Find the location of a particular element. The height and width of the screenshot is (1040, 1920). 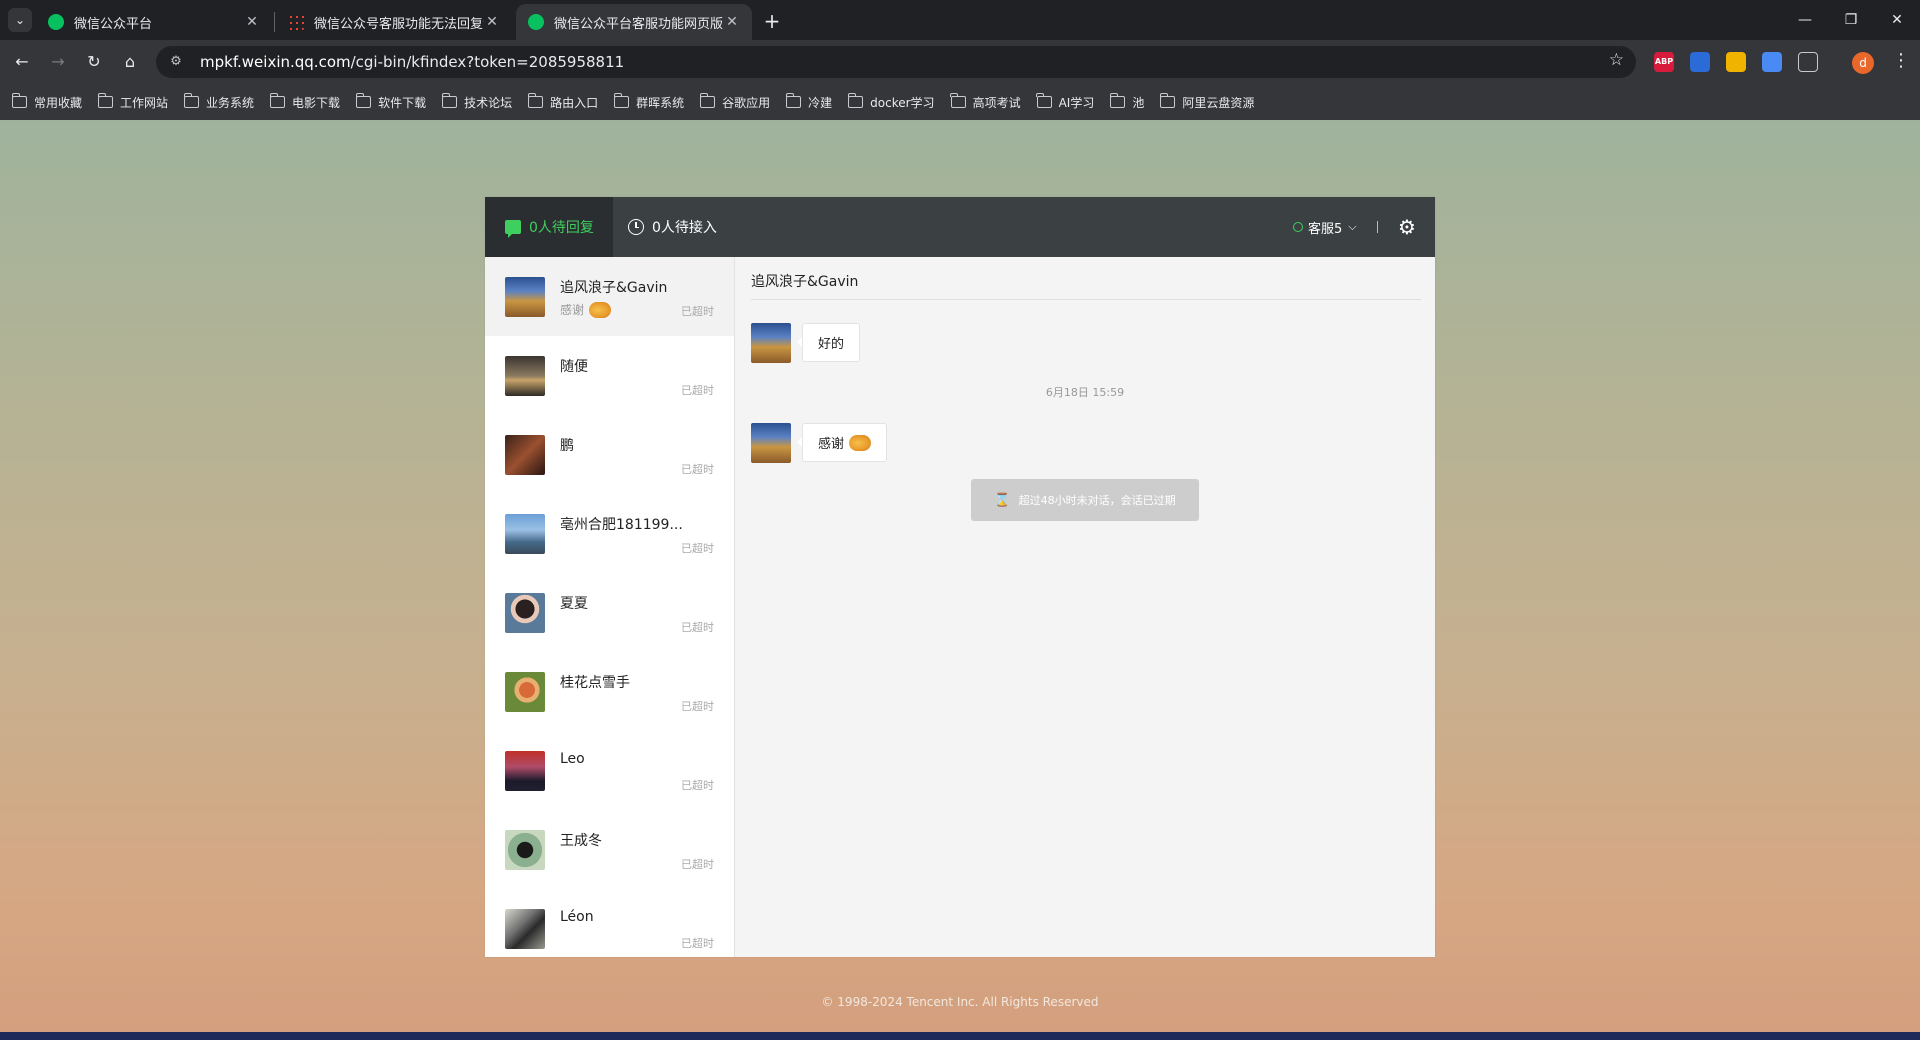

home-button: ⌂ is located at coordinates (130, 62).